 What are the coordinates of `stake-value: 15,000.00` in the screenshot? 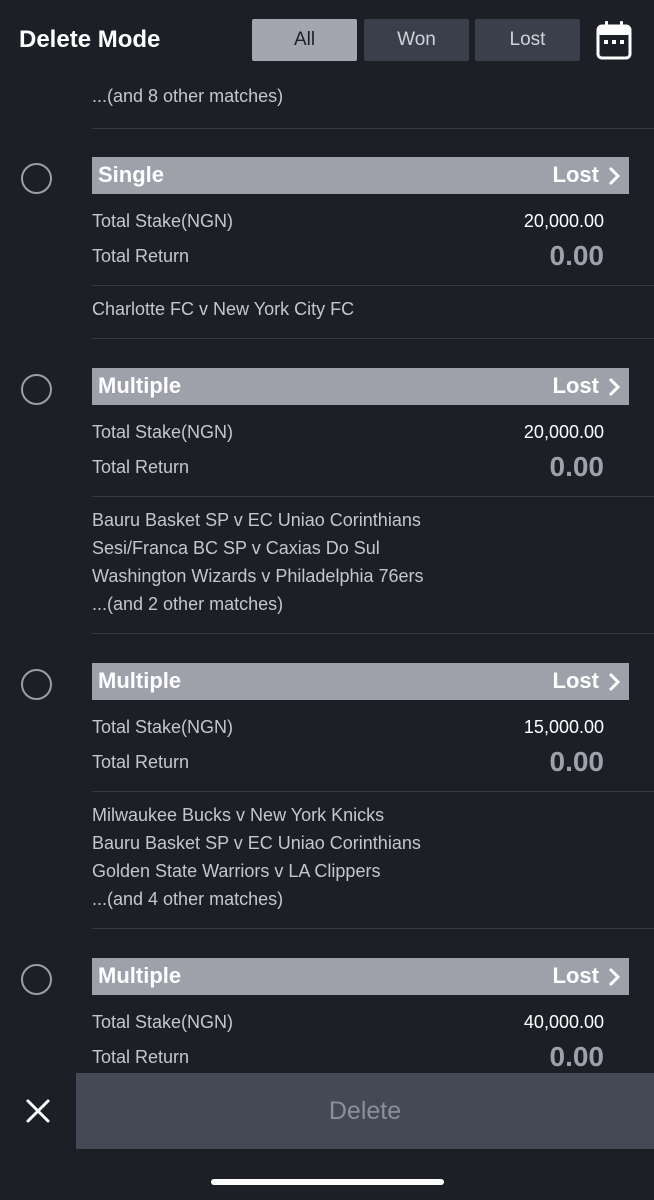 It's located at (563, 727).